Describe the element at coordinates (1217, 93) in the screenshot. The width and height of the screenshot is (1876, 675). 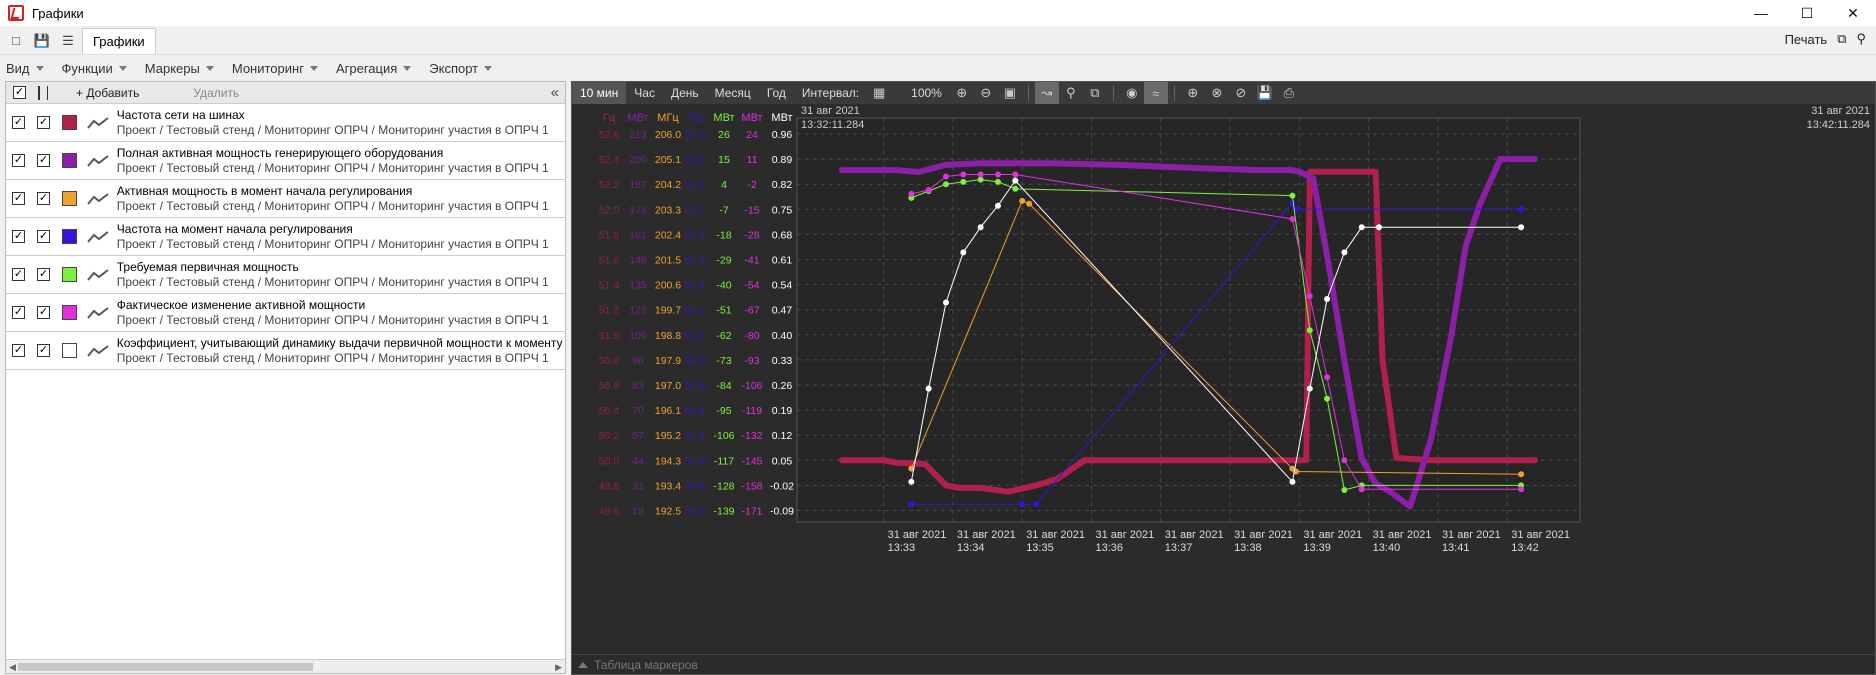
I see `remove-marker-icon: ⊗` at that location.